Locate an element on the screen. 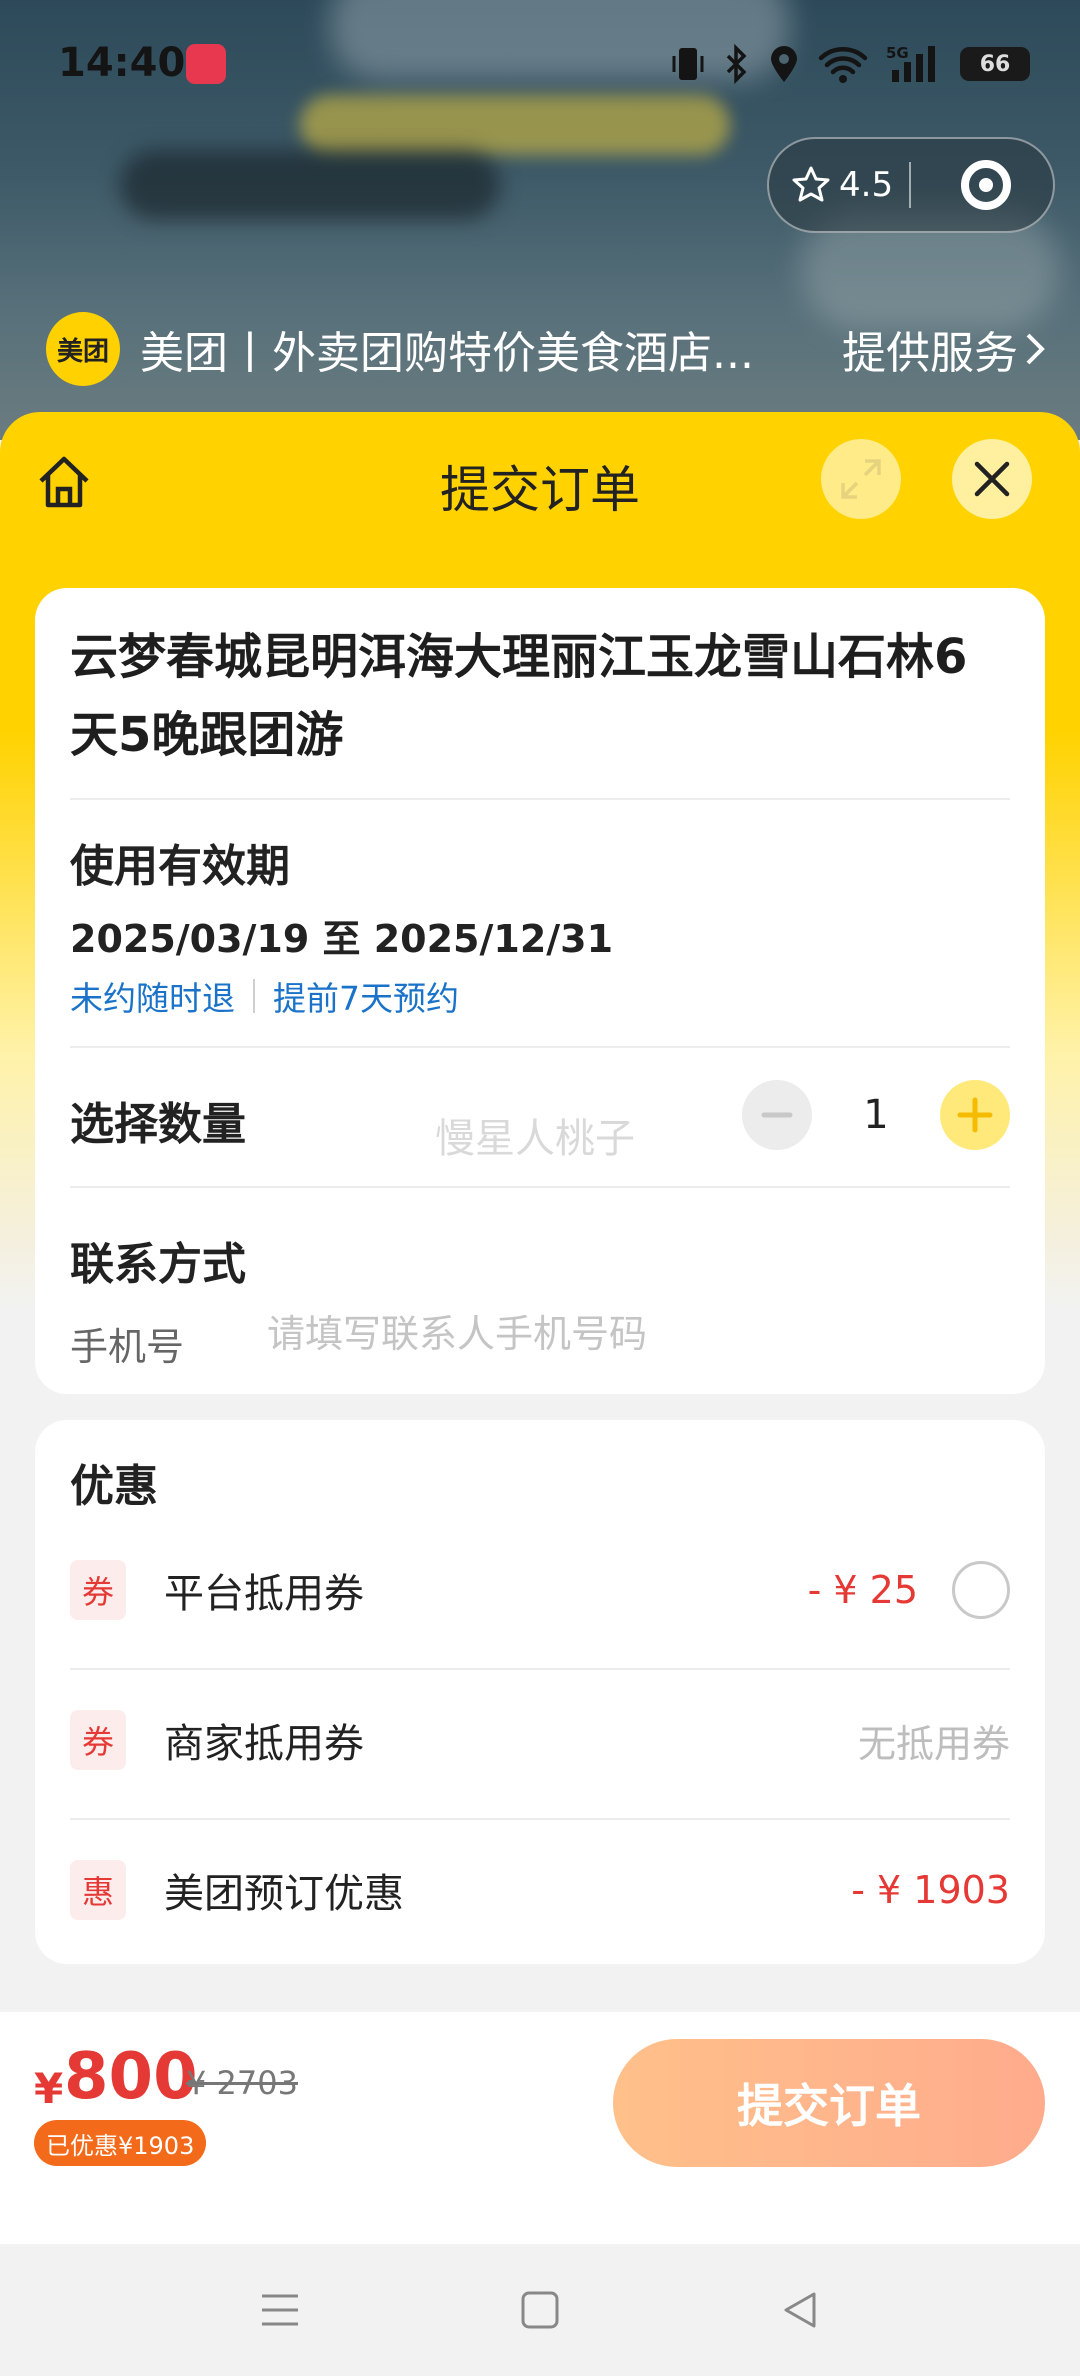 This screenshot has height=2376, width=1080. menu-icon is located at coordinates (280, 2310).